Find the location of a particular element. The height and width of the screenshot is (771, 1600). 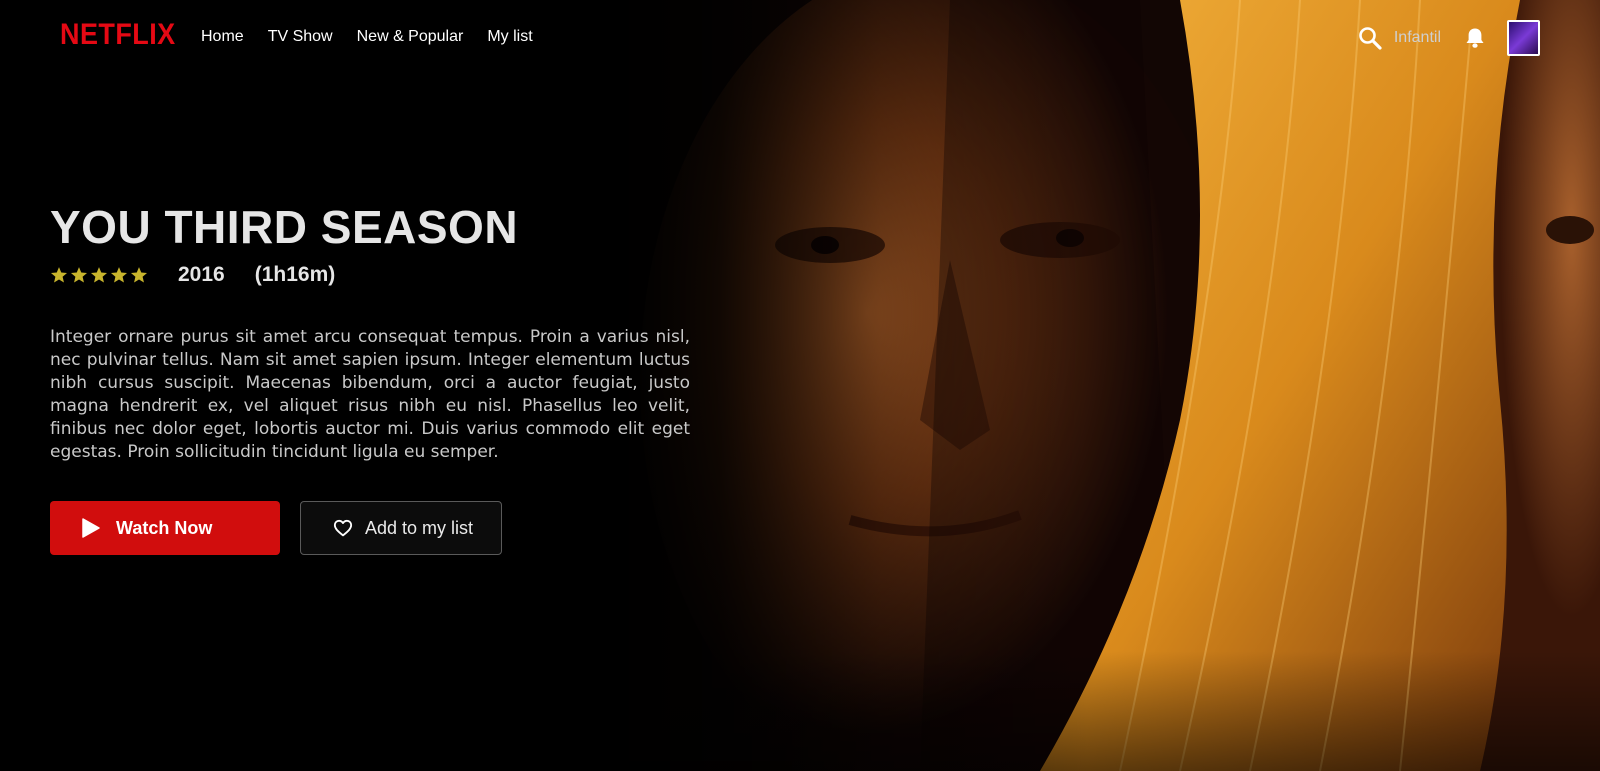

nav-right-controls: Infantil is located at coordinates (1448, 38).